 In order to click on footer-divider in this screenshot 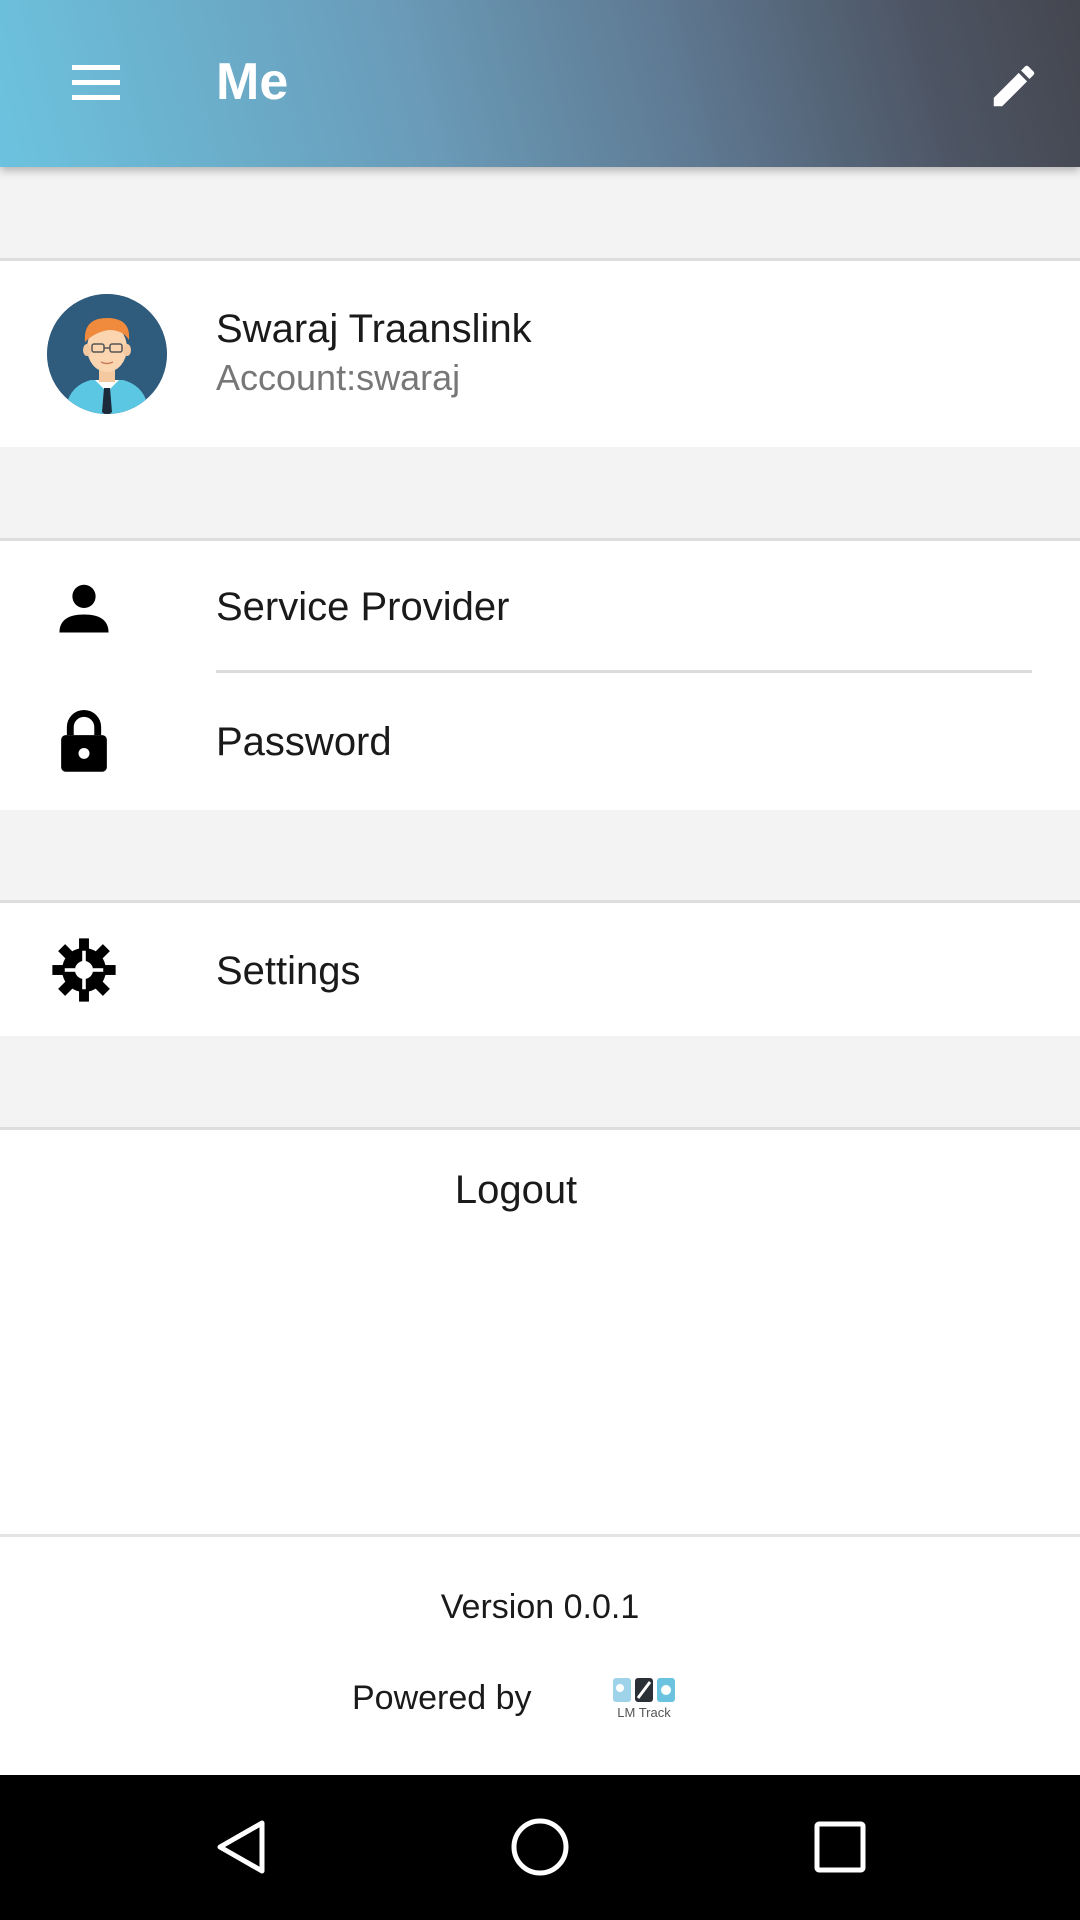, I will do `click(540, 1535)`.